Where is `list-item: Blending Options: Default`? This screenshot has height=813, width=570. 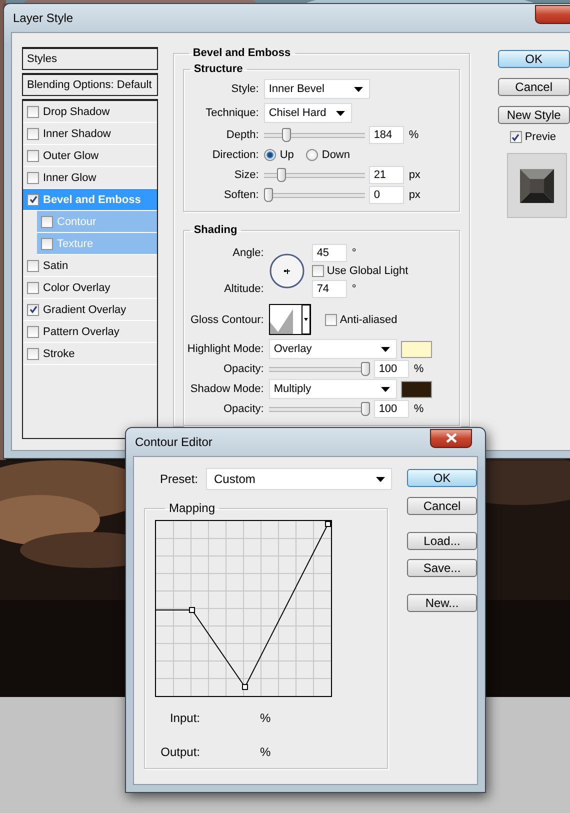
list-item: Blending Options: Default is located at coordinates (90, 84).